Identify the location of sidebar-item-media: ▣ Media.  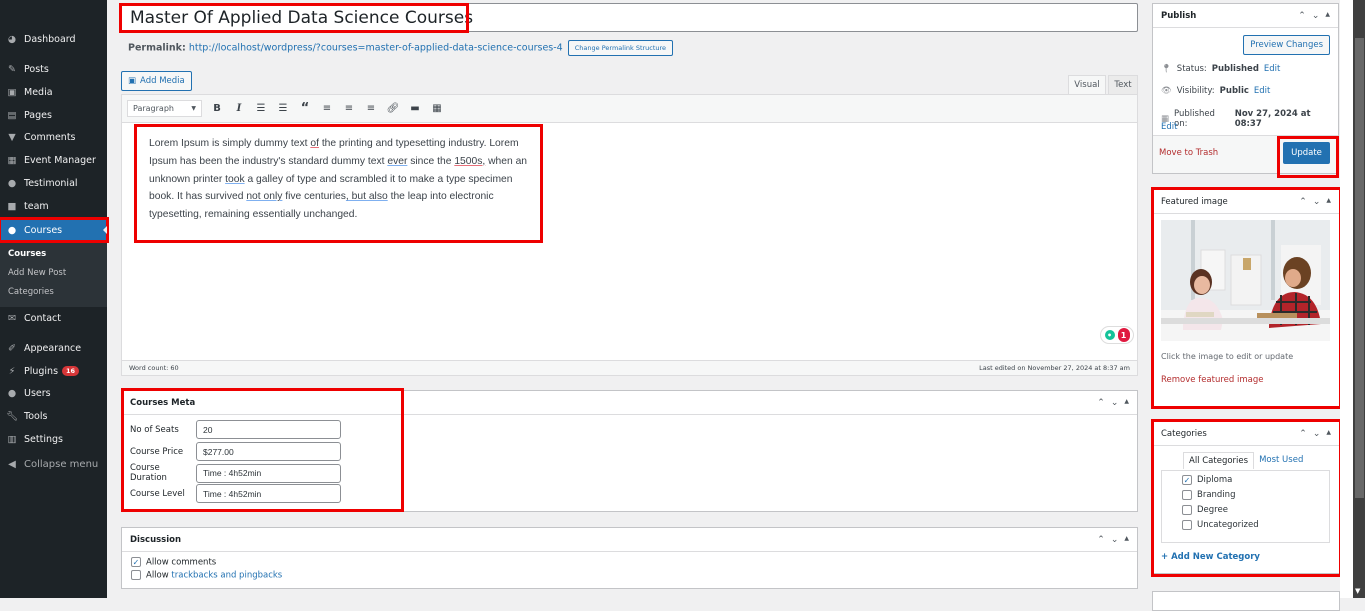
(53, 92).